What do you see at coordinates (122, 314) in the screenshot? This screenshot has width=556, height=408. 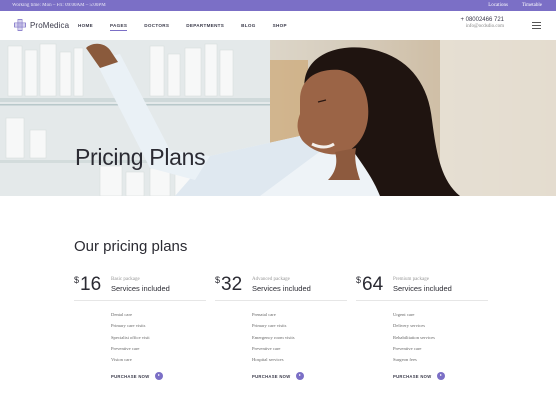 I see `list-item: Dental care` at bounding box center [122, 314].